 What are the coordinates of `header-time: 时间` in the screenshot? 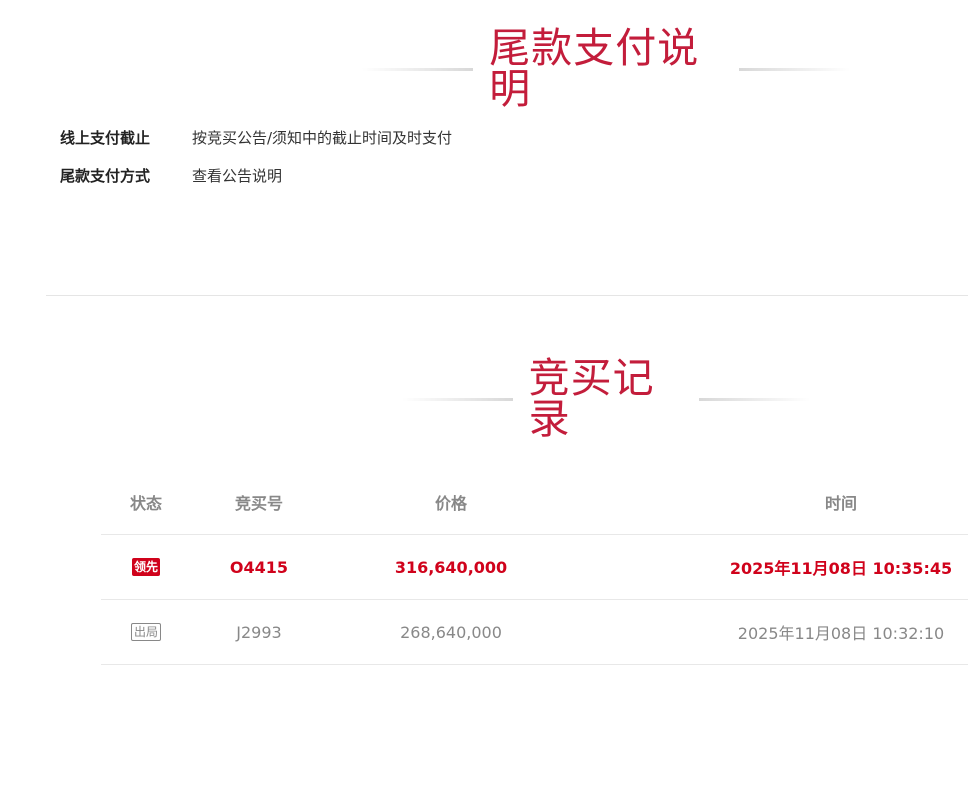 It's located at (840, 503).